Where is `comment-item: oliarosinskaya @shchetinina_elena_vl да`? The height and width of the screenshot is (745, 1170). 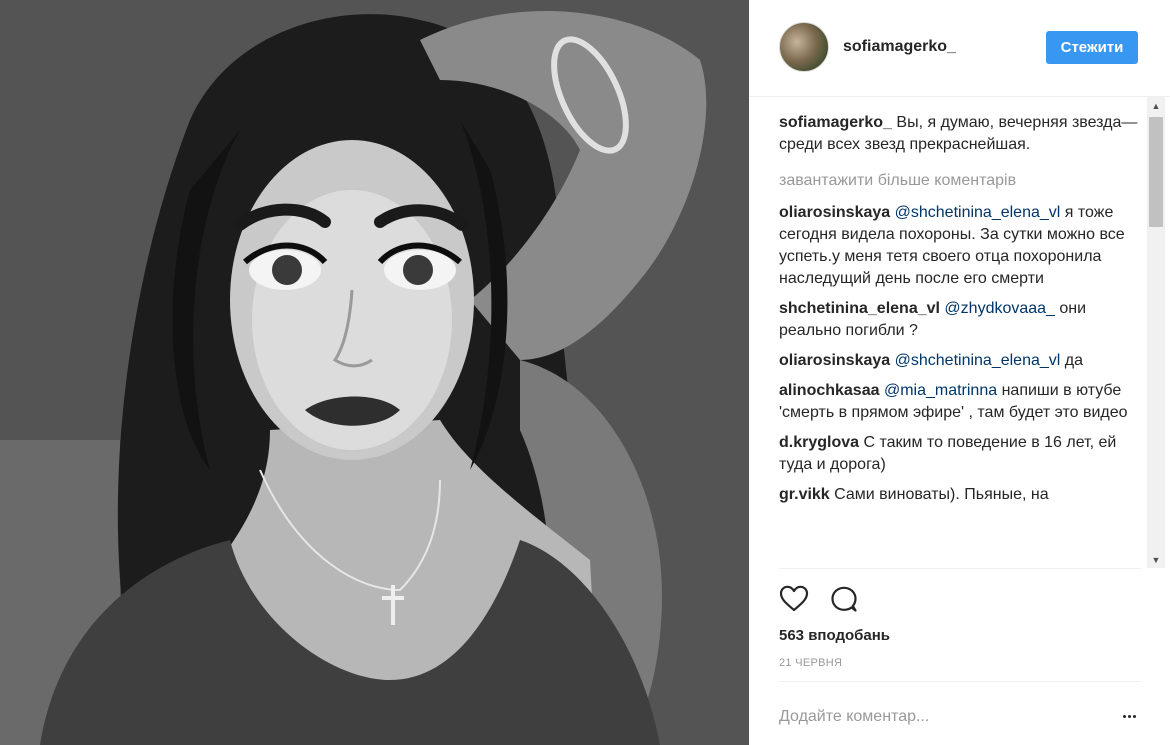
comment-item: oliarosinskaya @shchetinina_elena_vl да is located at coordinates (960, 361).